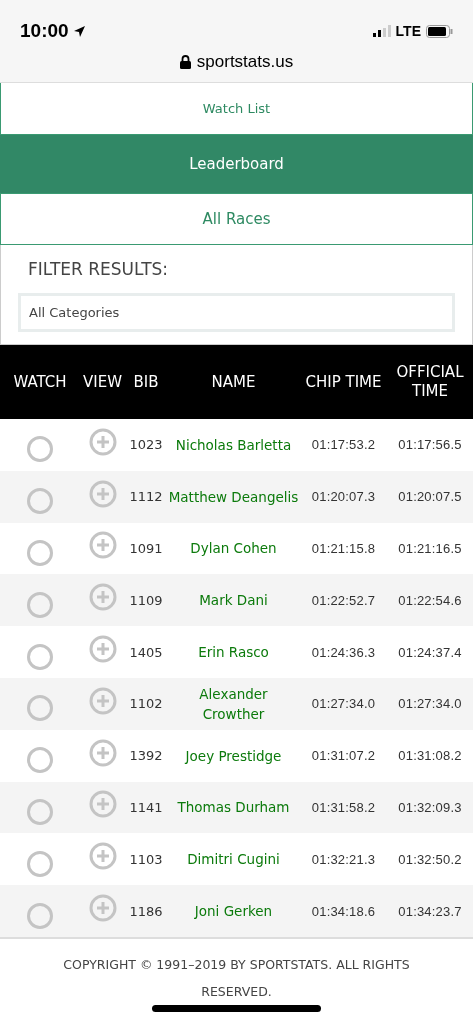  What do you see at coordinates (236, 109) in the screenshot?
I see `menu-item: Watch List` at bounding box center [236, 109].